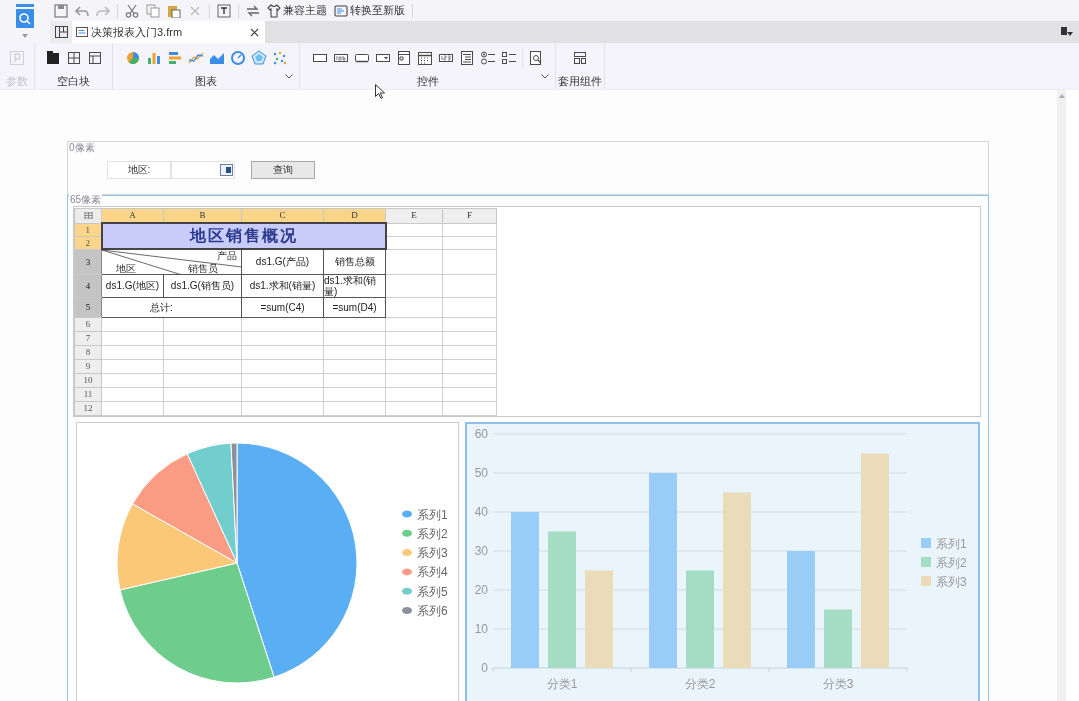 The height and width of the screenshot is (701, 1079). What do you see at coordinates (227, 255) in the screenshot?
I see `header-label: 产品` at bounding box center [227, 255].